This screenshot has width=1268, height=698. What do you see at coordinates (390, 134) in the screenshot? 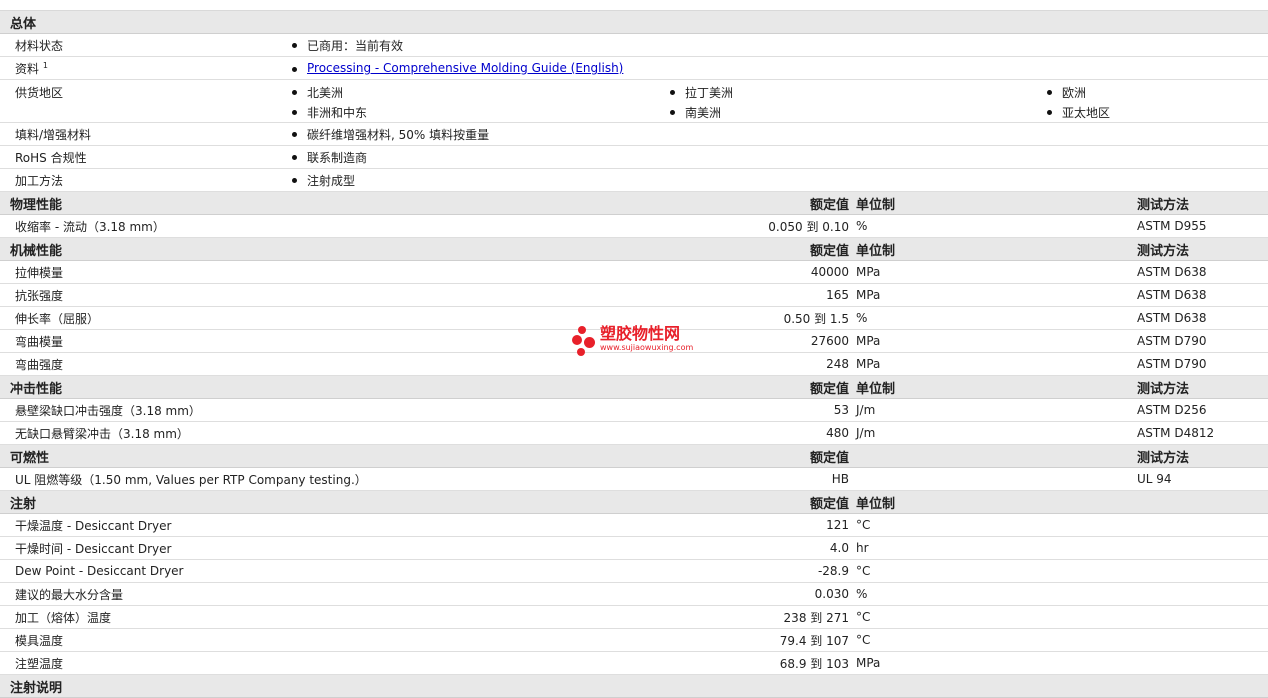
I see `row-value: 碳纤维增强材料, 50% 填料按重量` at bounding box center [390, 134].